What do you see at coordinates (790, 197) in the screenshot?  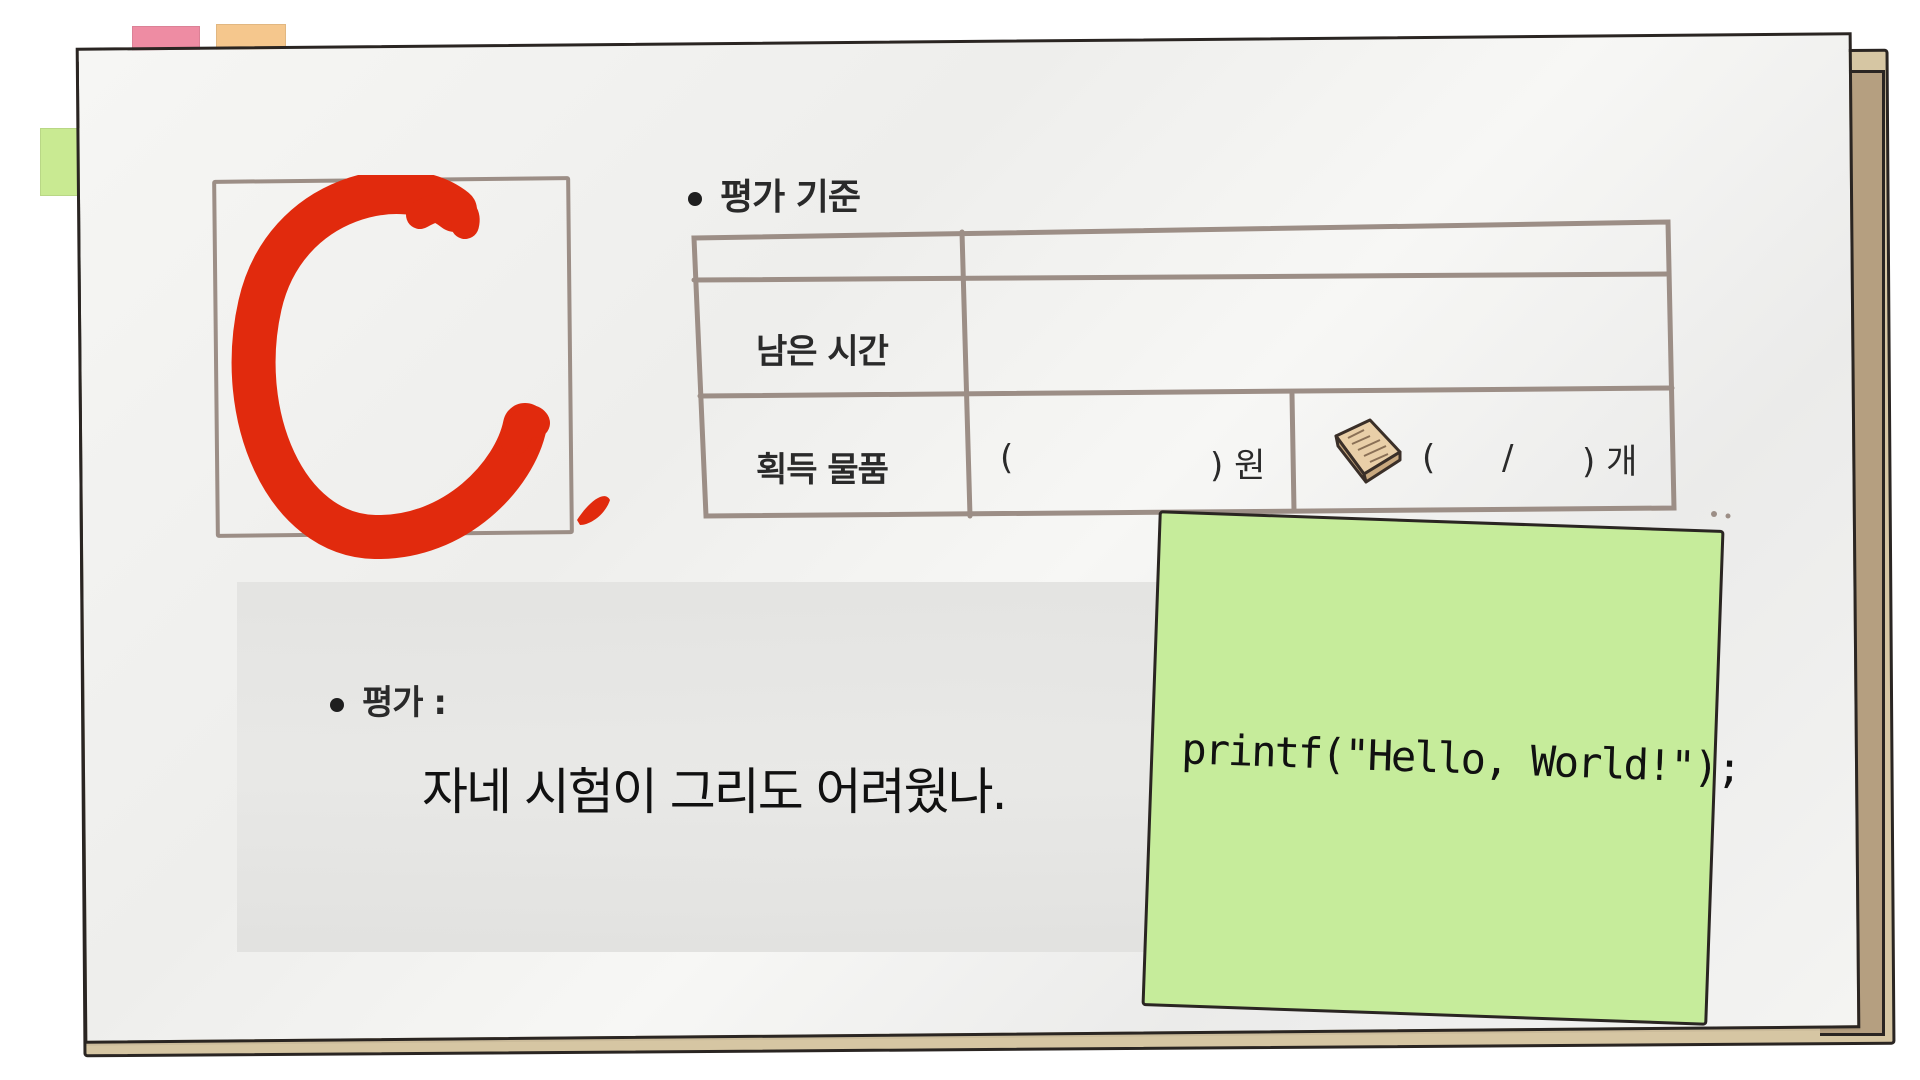 I see `criteria-title-text: 평가 기준` at bounding box center [790, 197].